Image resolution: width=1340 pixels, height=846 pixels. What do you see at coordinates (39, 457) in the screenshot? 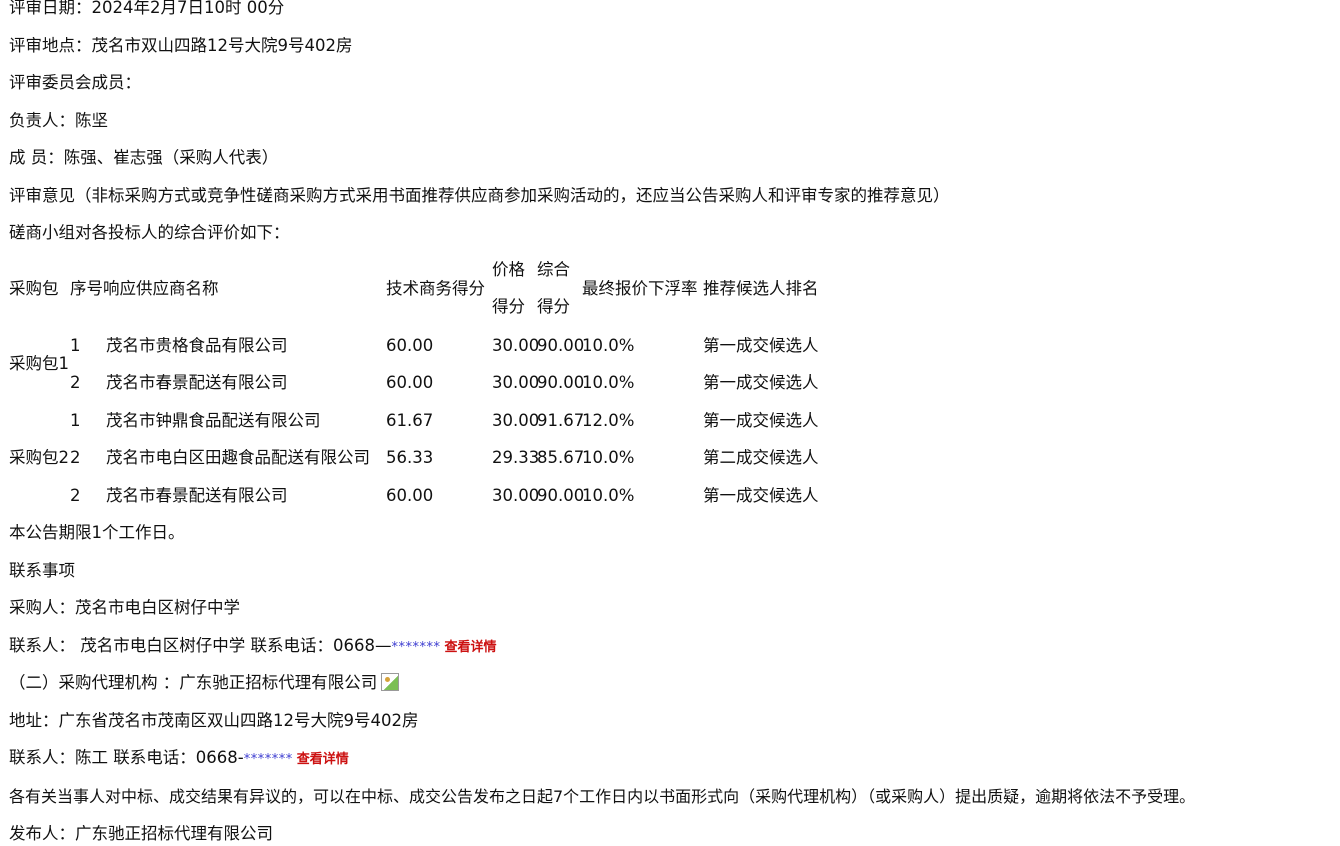
I see `package-label: 采购包2` at bounding box center [39, 457].